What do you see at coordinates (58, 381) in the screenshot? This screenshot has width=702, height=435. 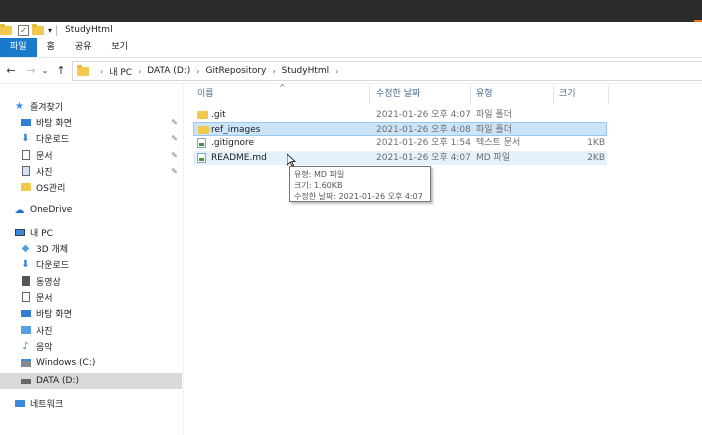 I see `sidebar-item-label: DATA (D:)` at bounding box center [58, 381].